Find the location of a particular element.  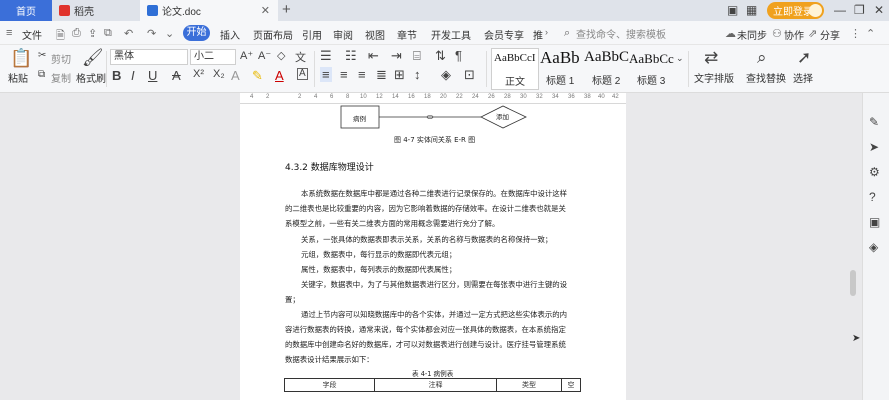

close-tab-icon: ✕ is located at coordinates (265, 10).